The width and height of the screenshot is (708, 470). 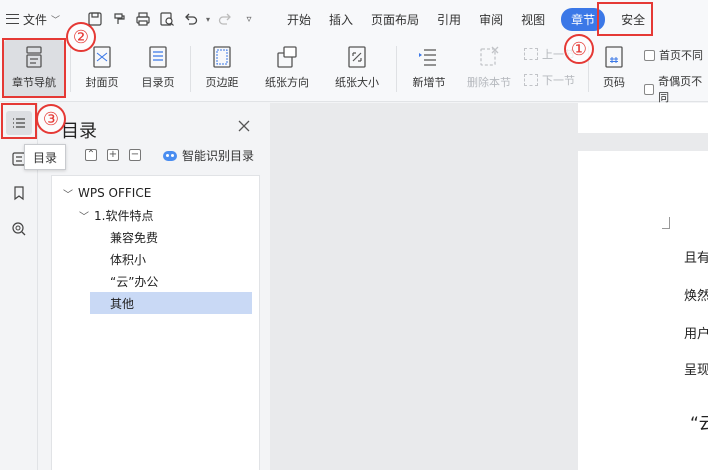 I want to click on next-section-button: 下一节, so click(x=549, y=80).